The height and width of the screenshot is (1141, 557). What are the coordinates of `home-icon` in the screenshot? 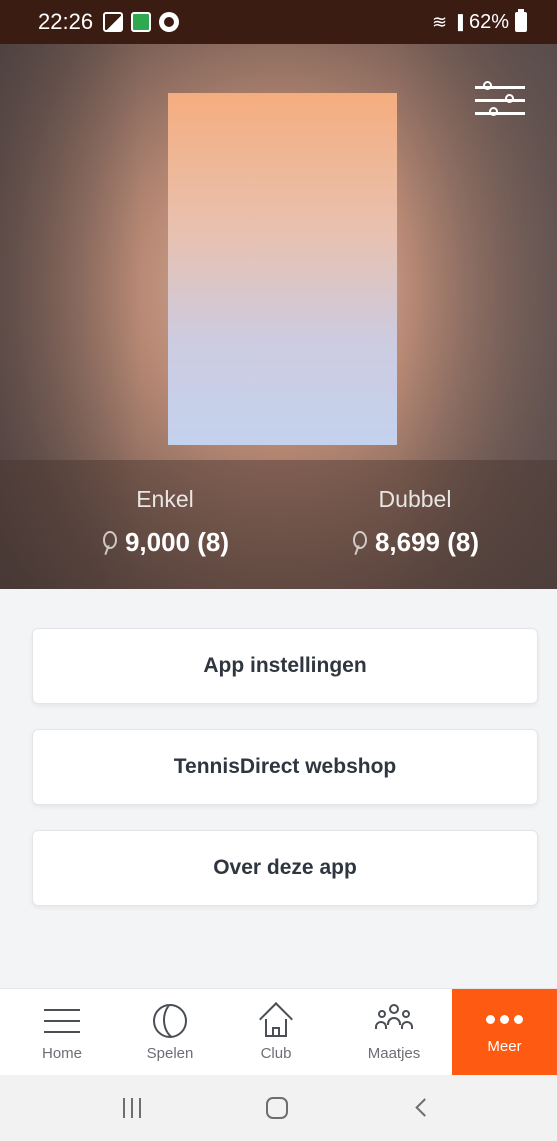 It's located at (278, 1108).